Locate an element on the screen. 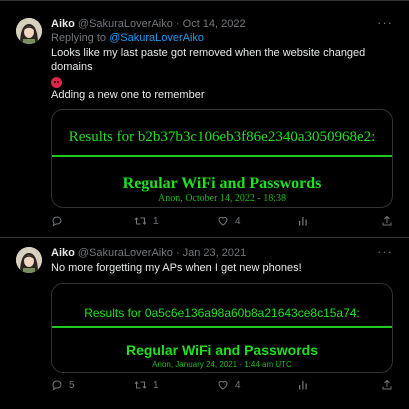  reply-button is located at coordinates (60, 221).